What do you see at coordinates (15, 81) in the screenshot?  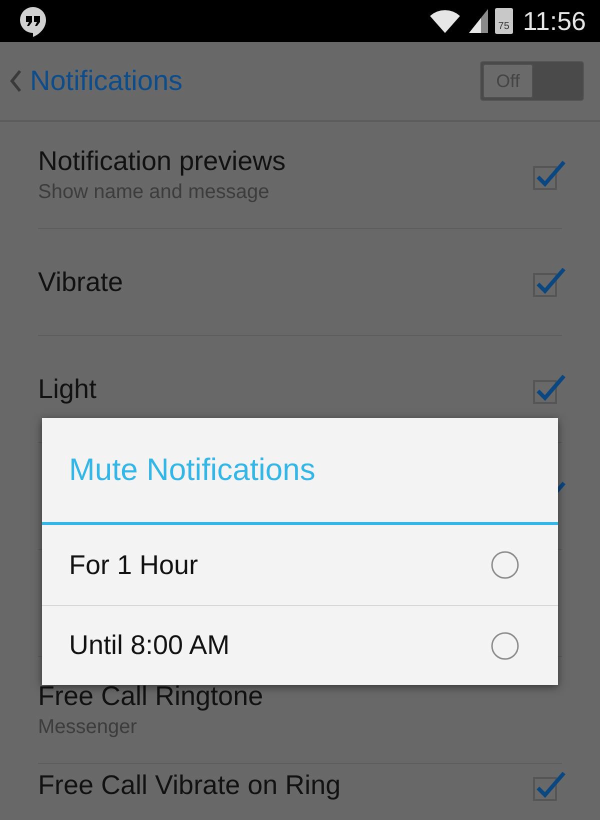 I see `back-icon` at bounding box center [15, 81].